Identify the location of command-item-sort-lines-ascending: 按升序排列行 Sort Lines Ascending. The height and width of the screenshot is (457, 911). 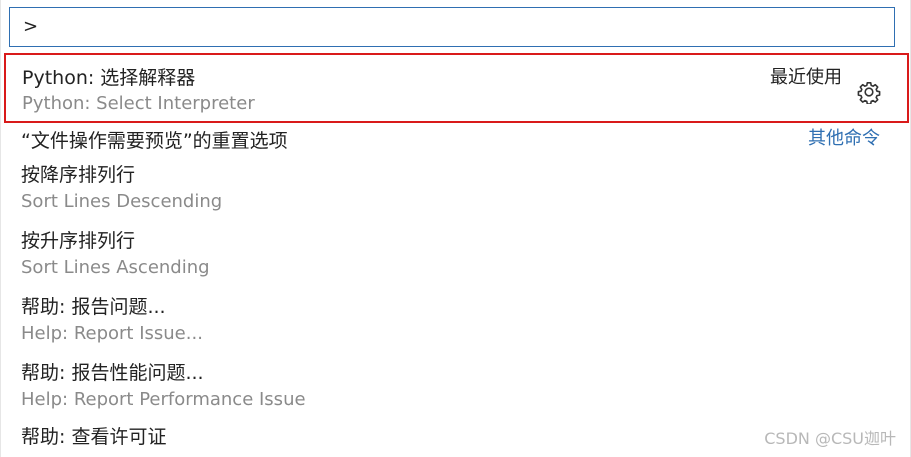
(456, 252).